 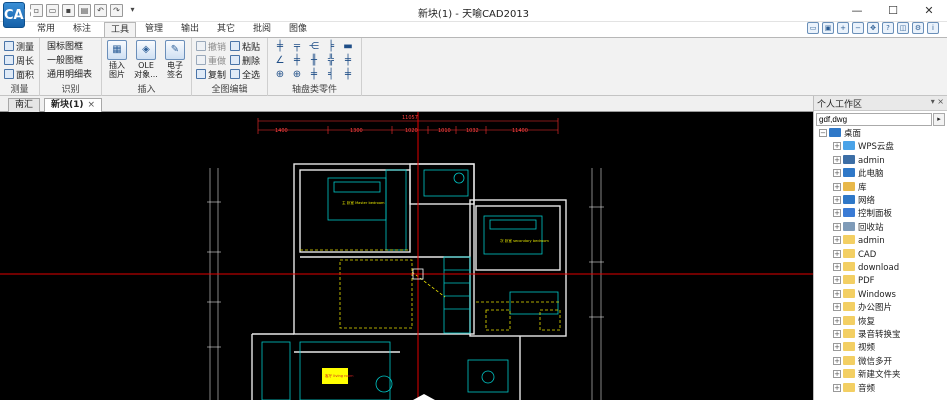 What do you see at coordinates (73, 105) in the screenshot?
I see `doc-tab-new-block: 新块(1) ×` at bounding box center [73, 105].